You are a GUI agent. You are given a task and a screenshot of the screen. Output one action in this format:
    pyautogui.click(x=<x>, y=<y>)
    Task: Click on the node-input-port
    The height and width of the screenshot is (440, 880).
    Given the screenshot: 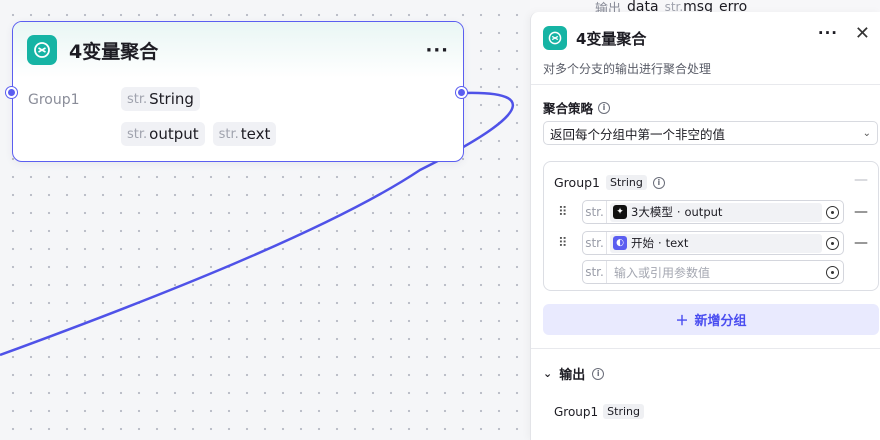 What is the action you would take?
    pyautogui.click(x=11, y=92)
    